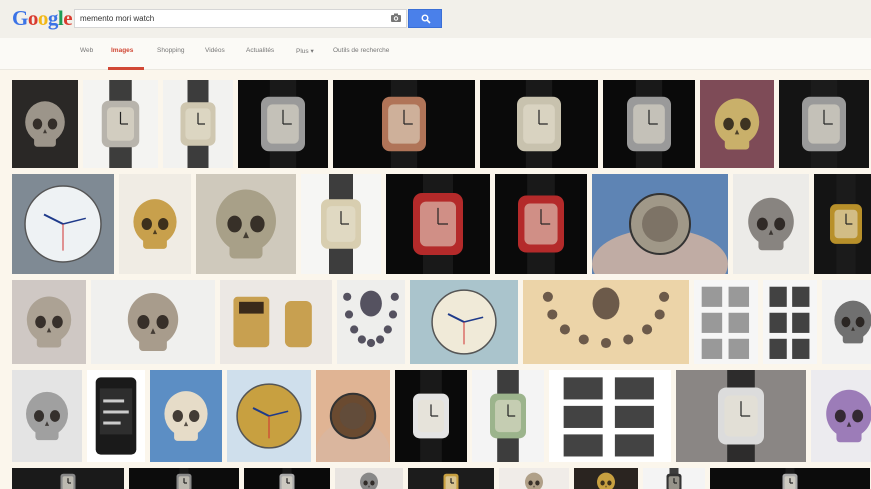 This screenshot has width=871, height=489. Describe the element at coordinates (126, 68) in the screenshot. I see `active-tab-indicator` at that location.